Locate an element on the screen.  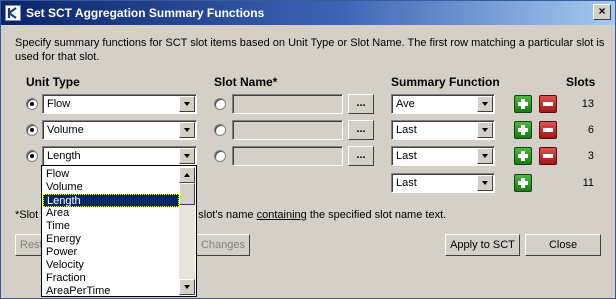
slot-count: 3 is located at coordinates (590, 156).